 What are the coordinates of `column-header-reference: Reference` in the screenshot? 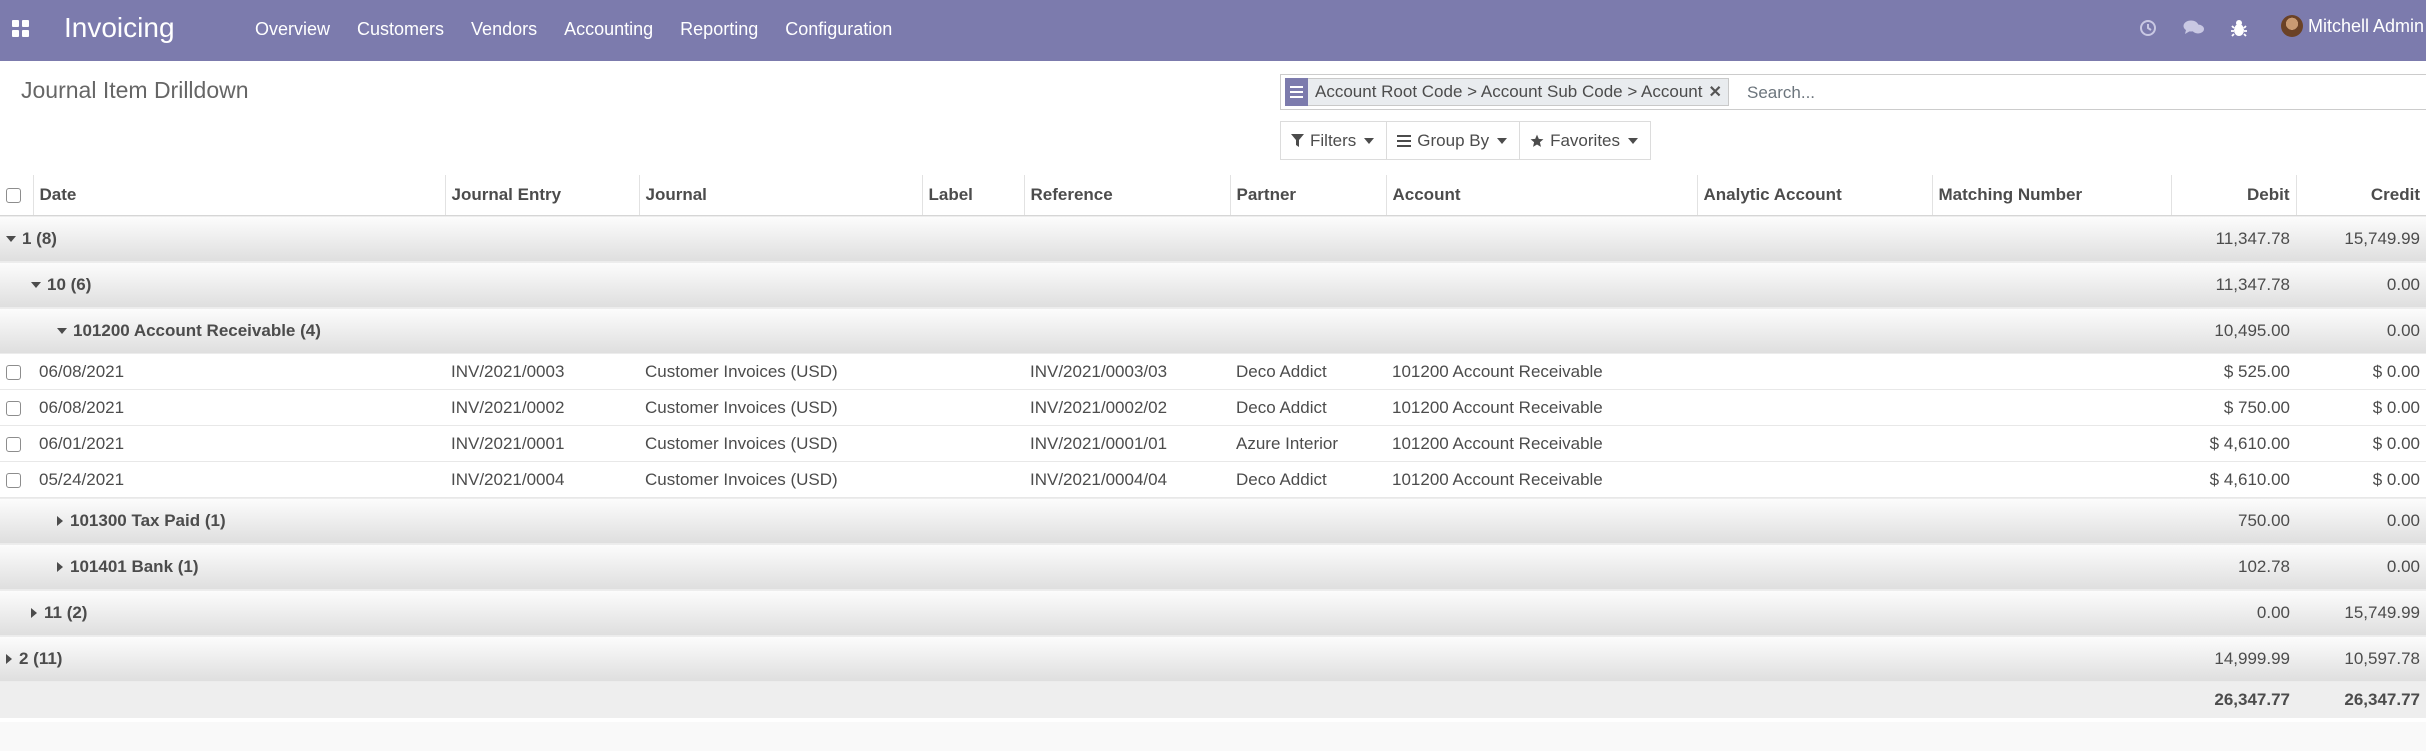 It's located at (1126, 195).